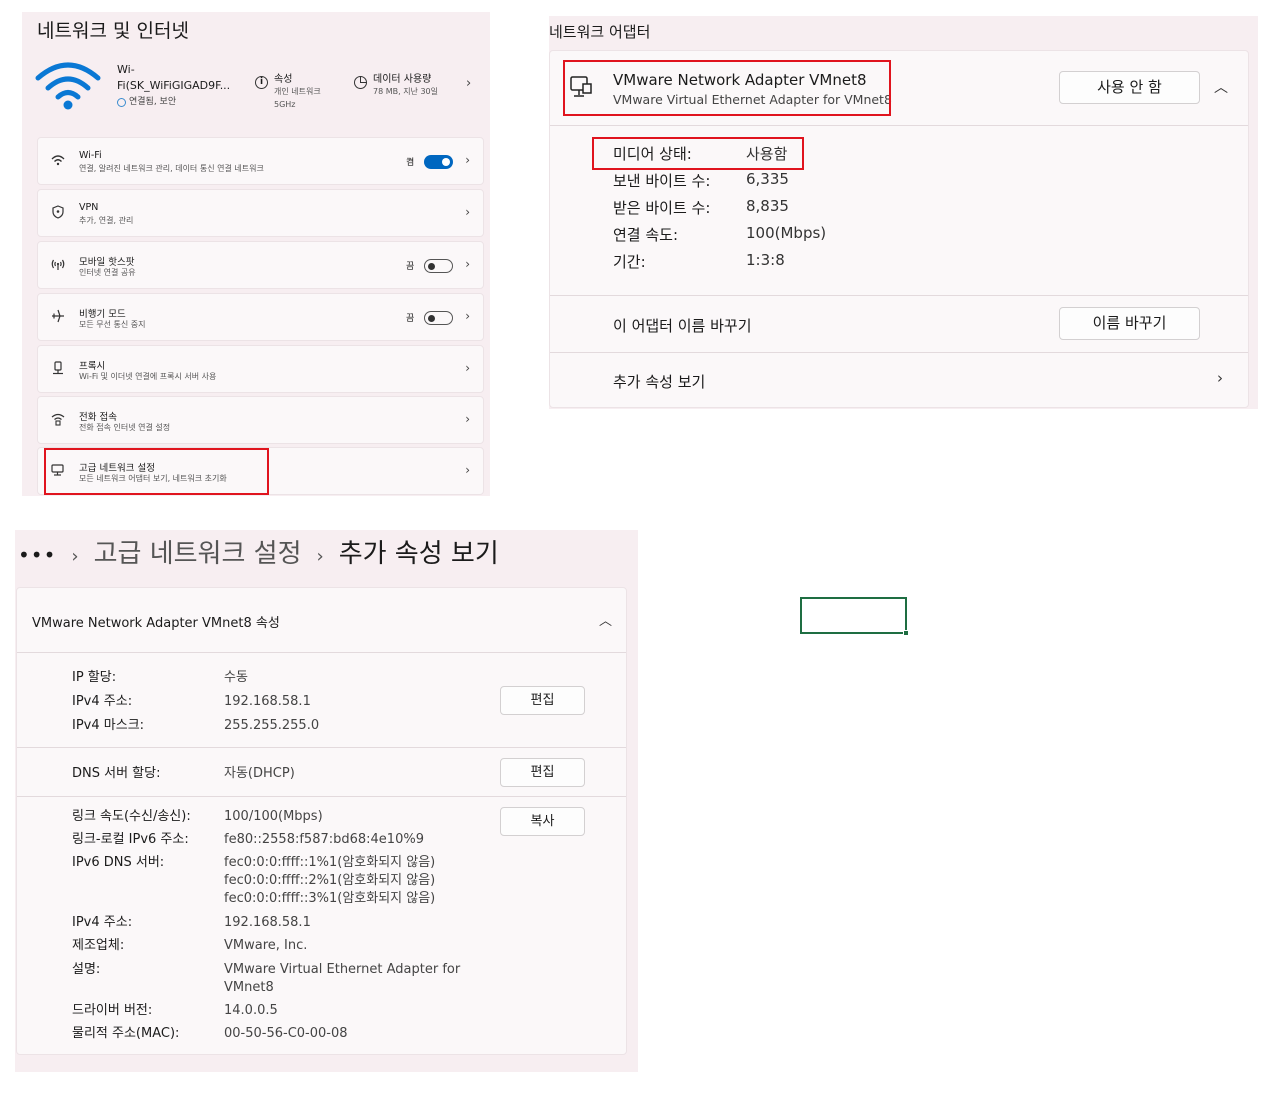 Image resolution: width=1273 pixels, height=1094 pixels. I want to click on toggle-label: 켬, so click(410, 163).